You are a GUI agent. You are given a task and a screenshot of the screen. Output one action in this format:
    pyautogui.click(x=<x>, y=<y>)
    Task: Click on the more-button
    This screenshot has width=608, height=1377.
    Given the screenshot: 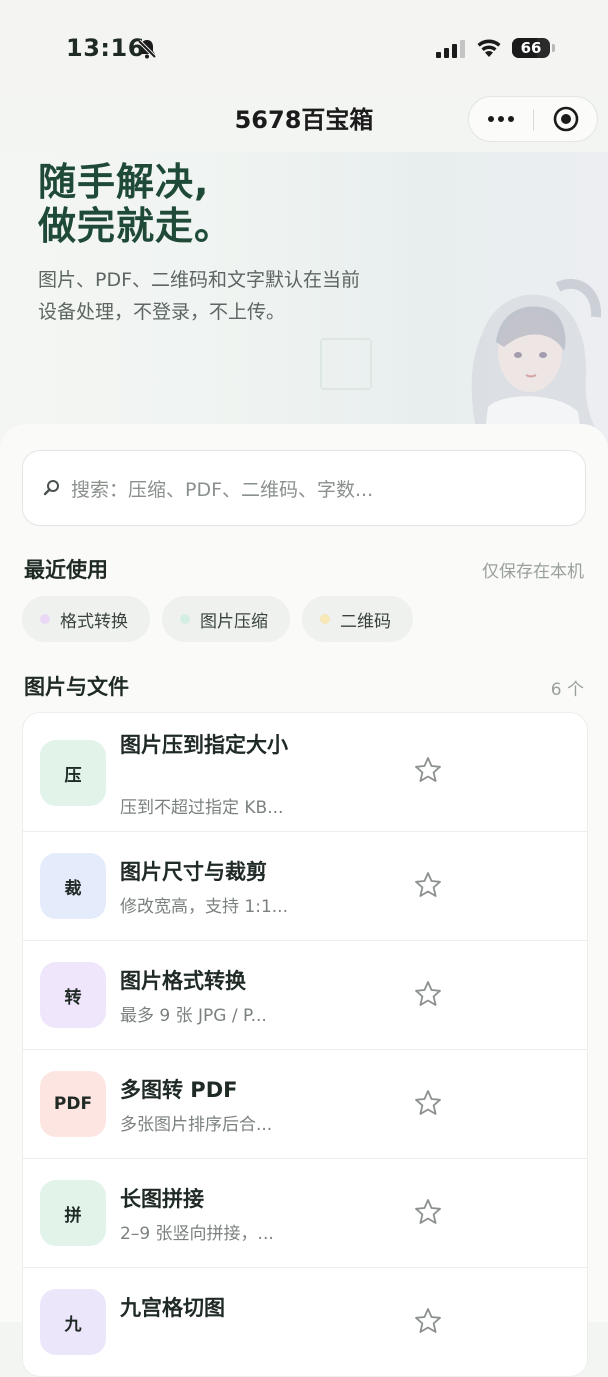 What is the action you would take?
    pyautogui.click(x=501, y=119)
    